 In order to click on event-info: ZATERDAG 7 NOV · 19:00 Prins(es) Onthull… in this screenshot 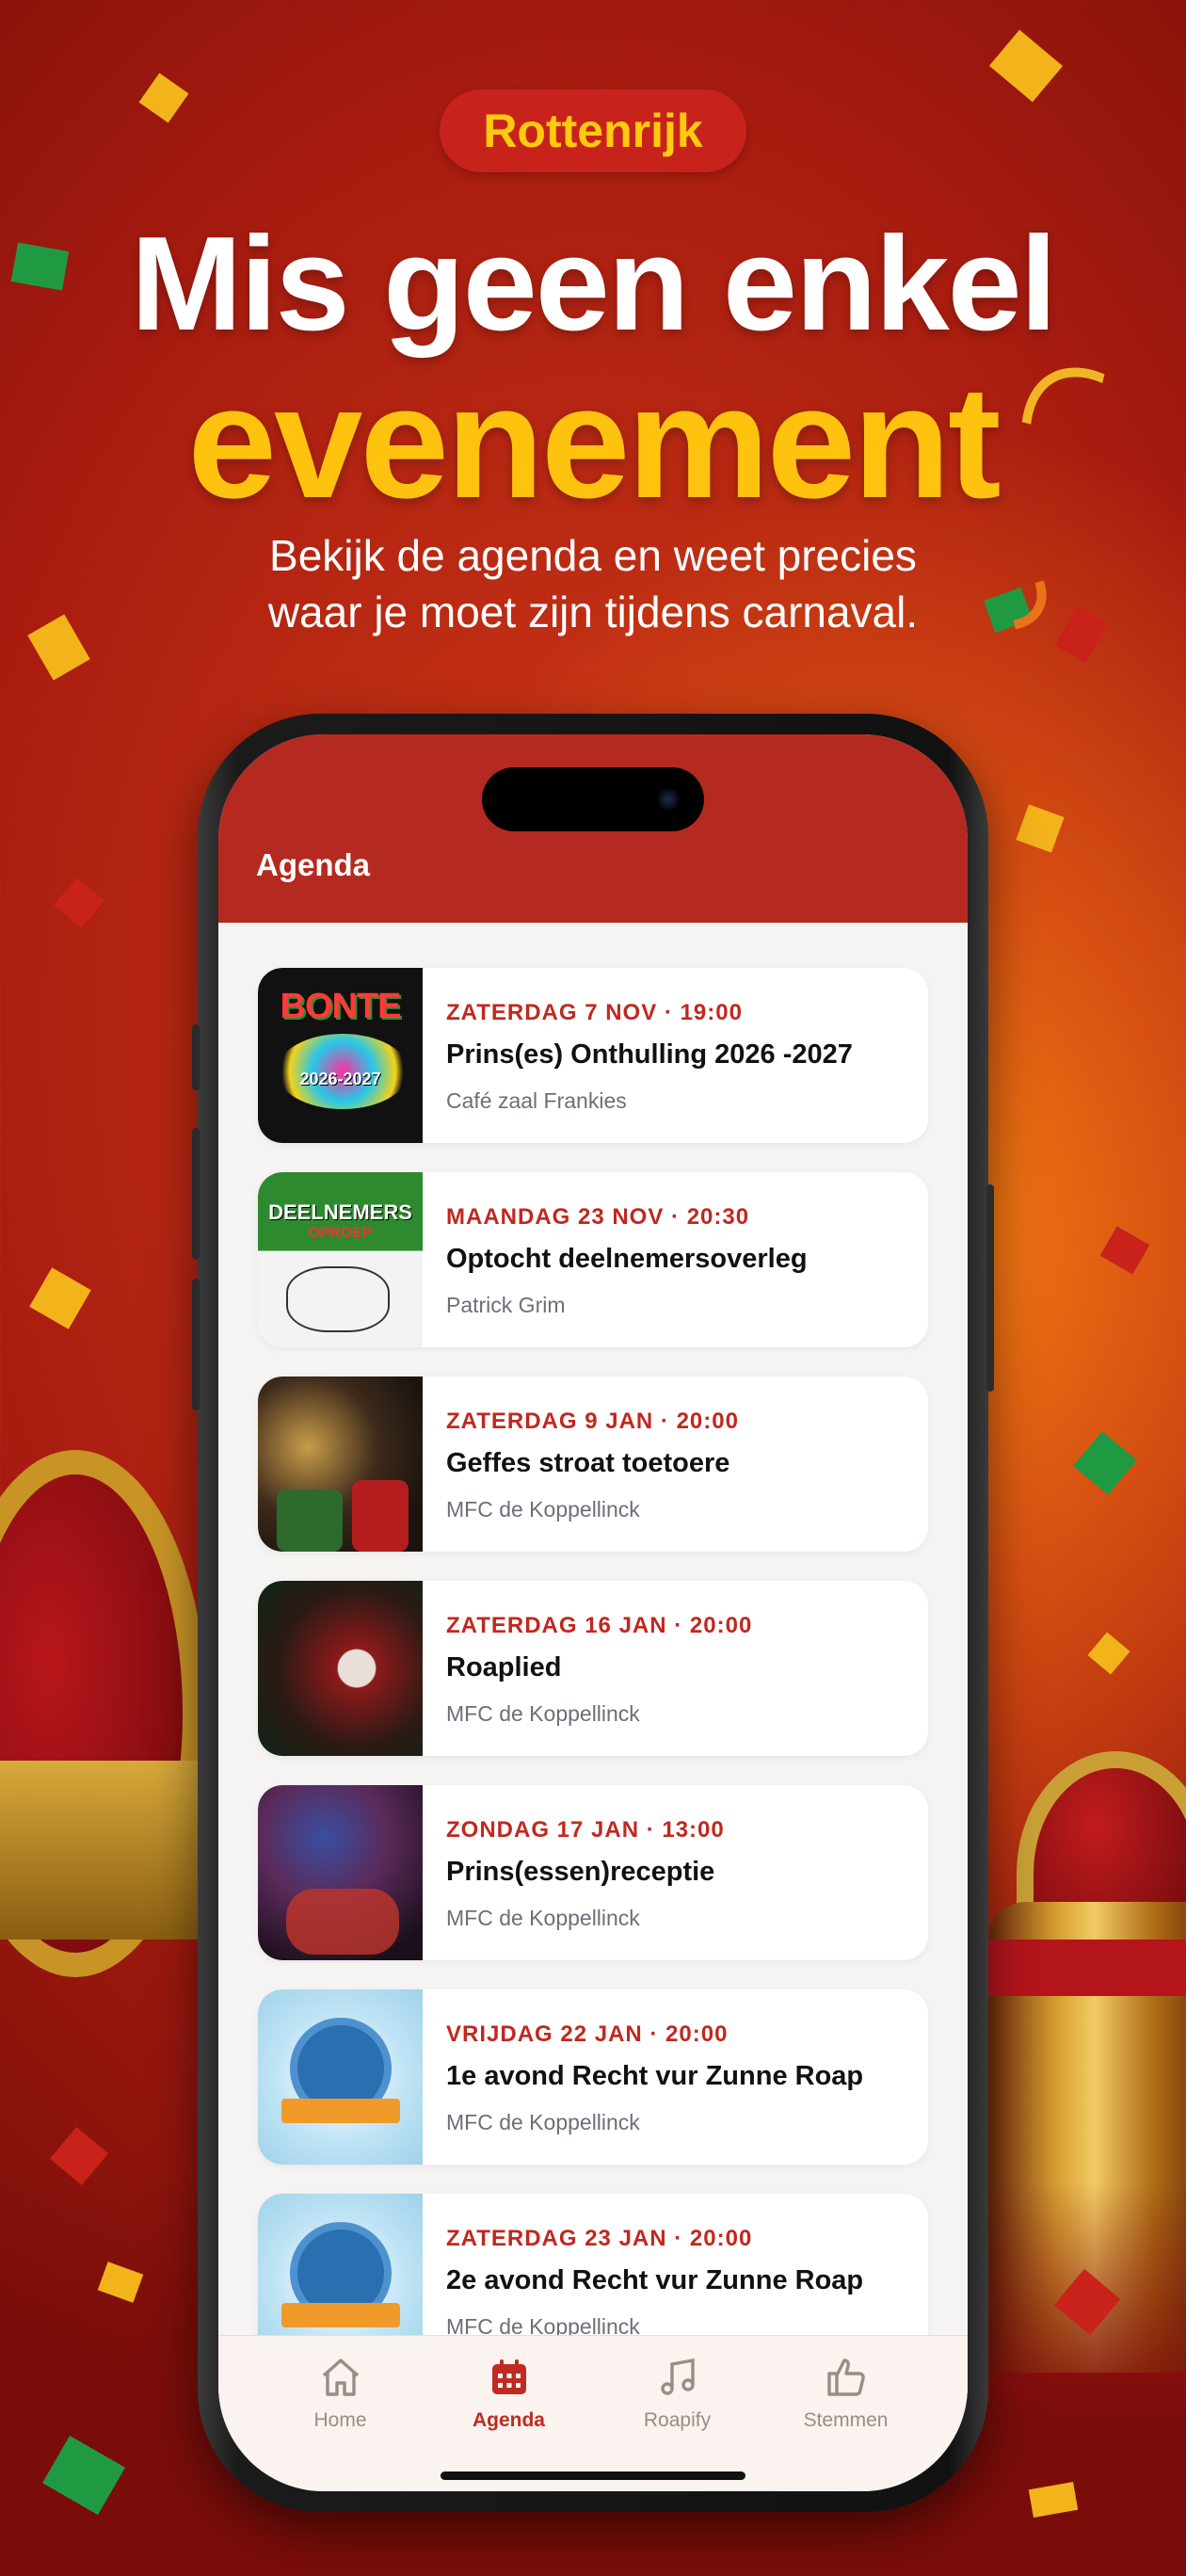, I will do `click(638, 1055)`.